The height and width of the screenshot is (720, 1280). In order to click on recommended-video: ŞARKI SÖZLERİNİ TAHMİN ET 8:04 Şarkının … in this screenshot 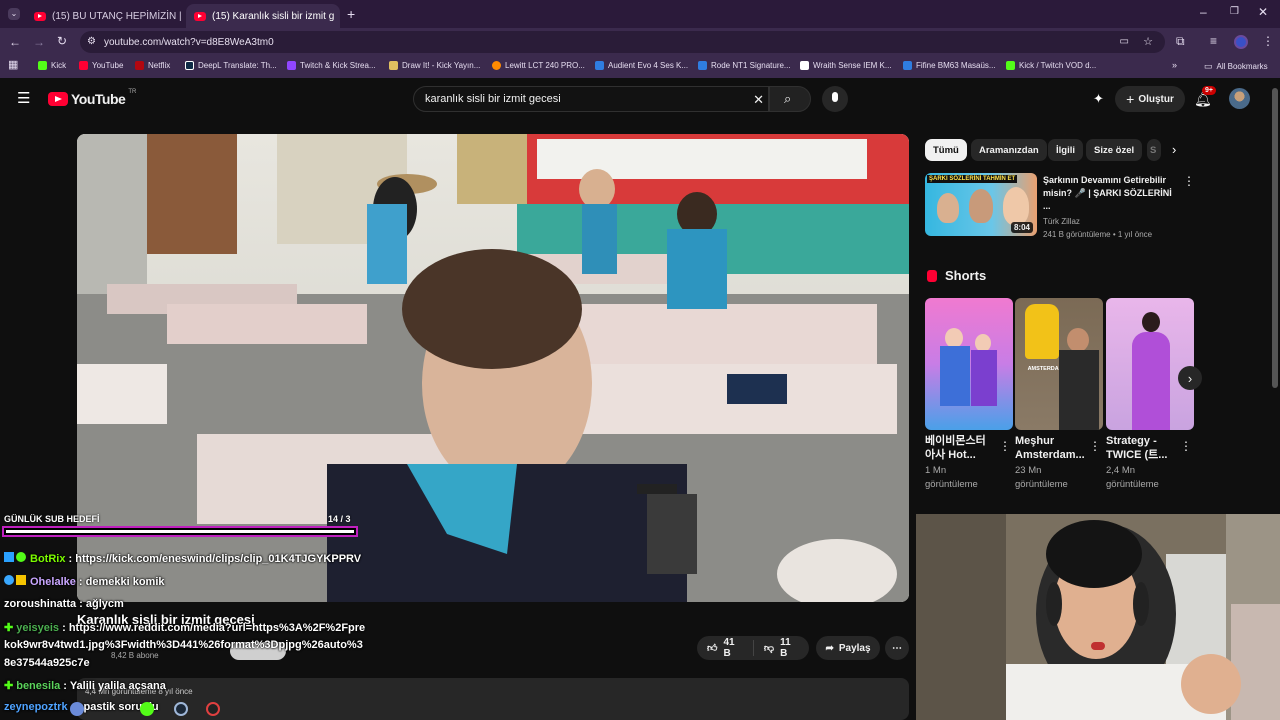, I will do `click(1060, 206)`.